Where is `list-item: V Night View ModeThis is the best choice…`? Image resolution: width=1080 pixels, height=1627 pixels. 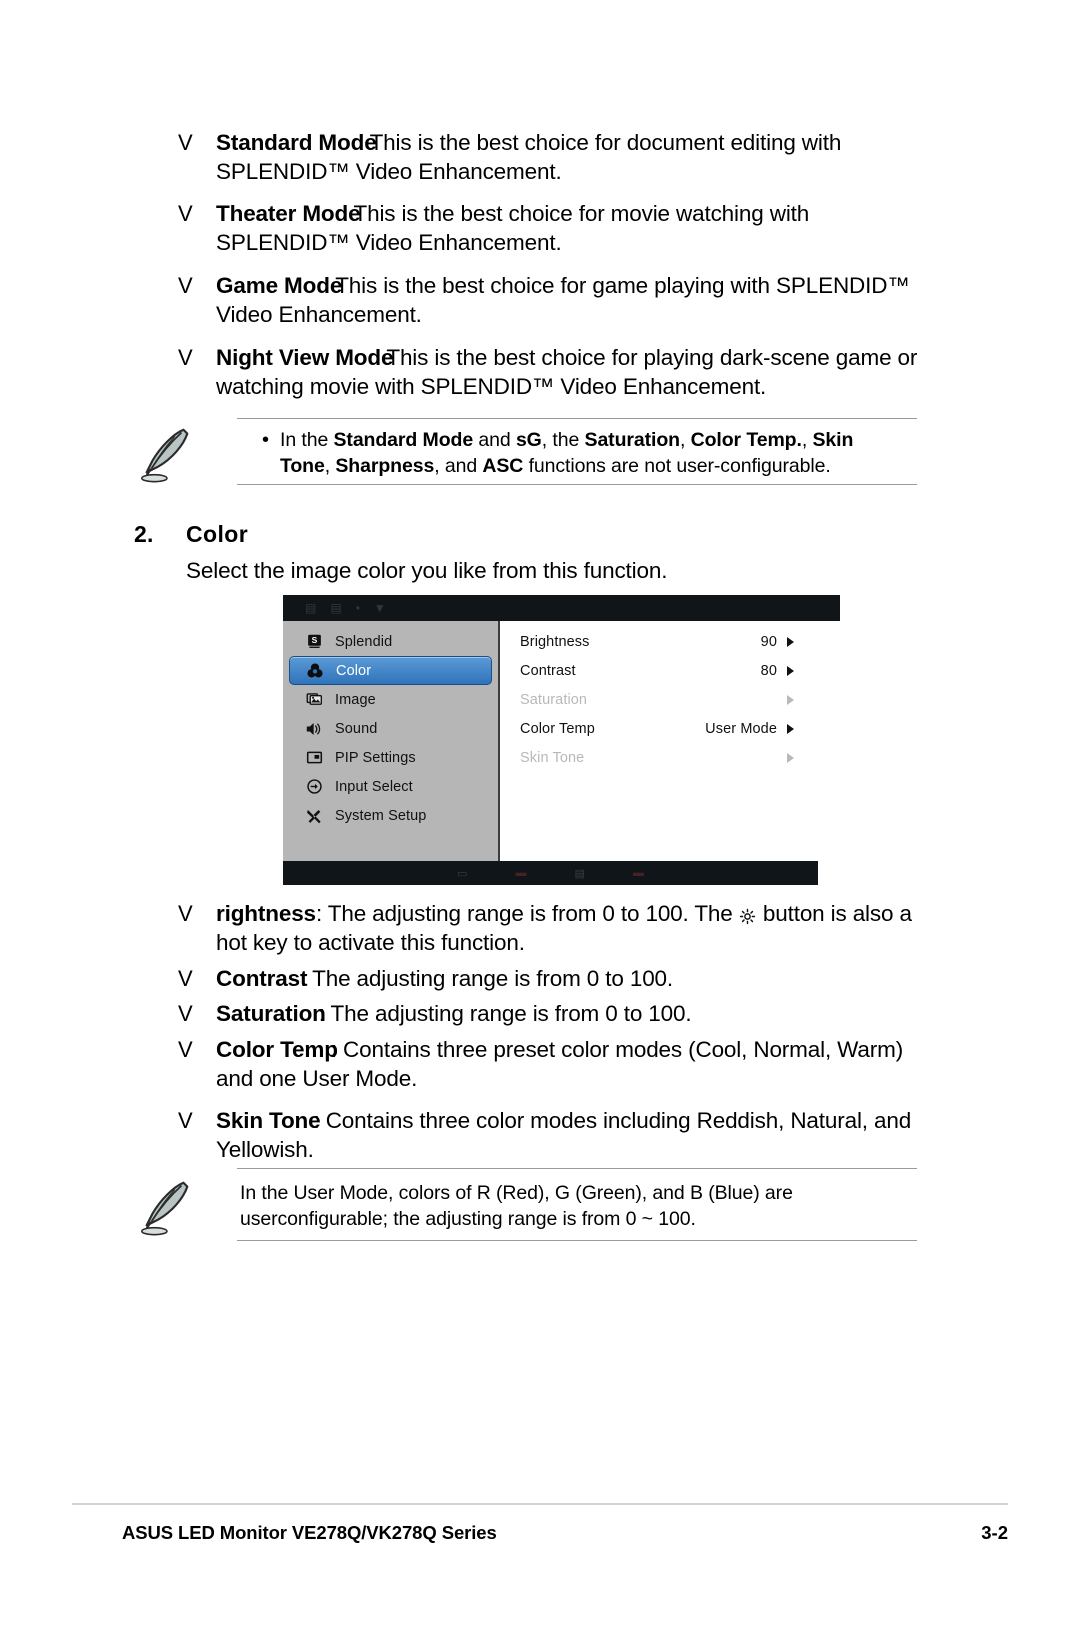 list-item: V Night View ModeThis is the best choice… is located at coordinates (568, 372).